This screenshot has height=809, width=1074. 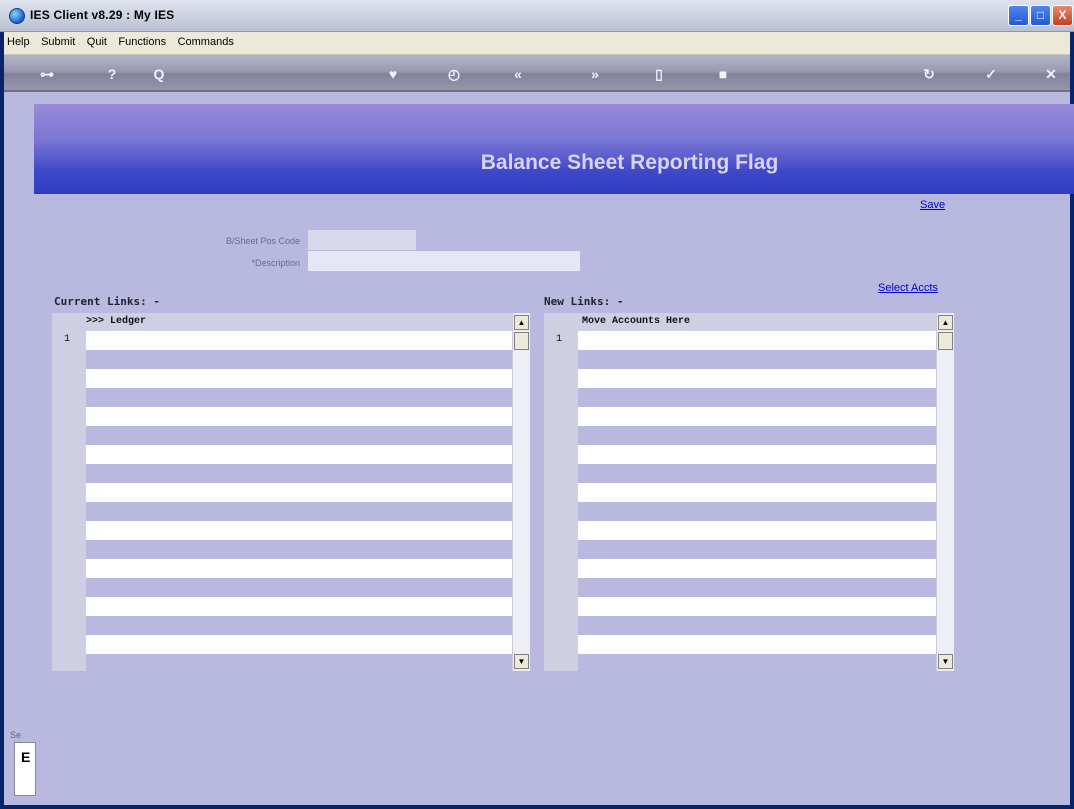 What do you see at coordinates (537, 16) in the screenshot?
I see `title-bar: IES Client v8.29 : My IES _ □ X` at bounding box center [537, 16].